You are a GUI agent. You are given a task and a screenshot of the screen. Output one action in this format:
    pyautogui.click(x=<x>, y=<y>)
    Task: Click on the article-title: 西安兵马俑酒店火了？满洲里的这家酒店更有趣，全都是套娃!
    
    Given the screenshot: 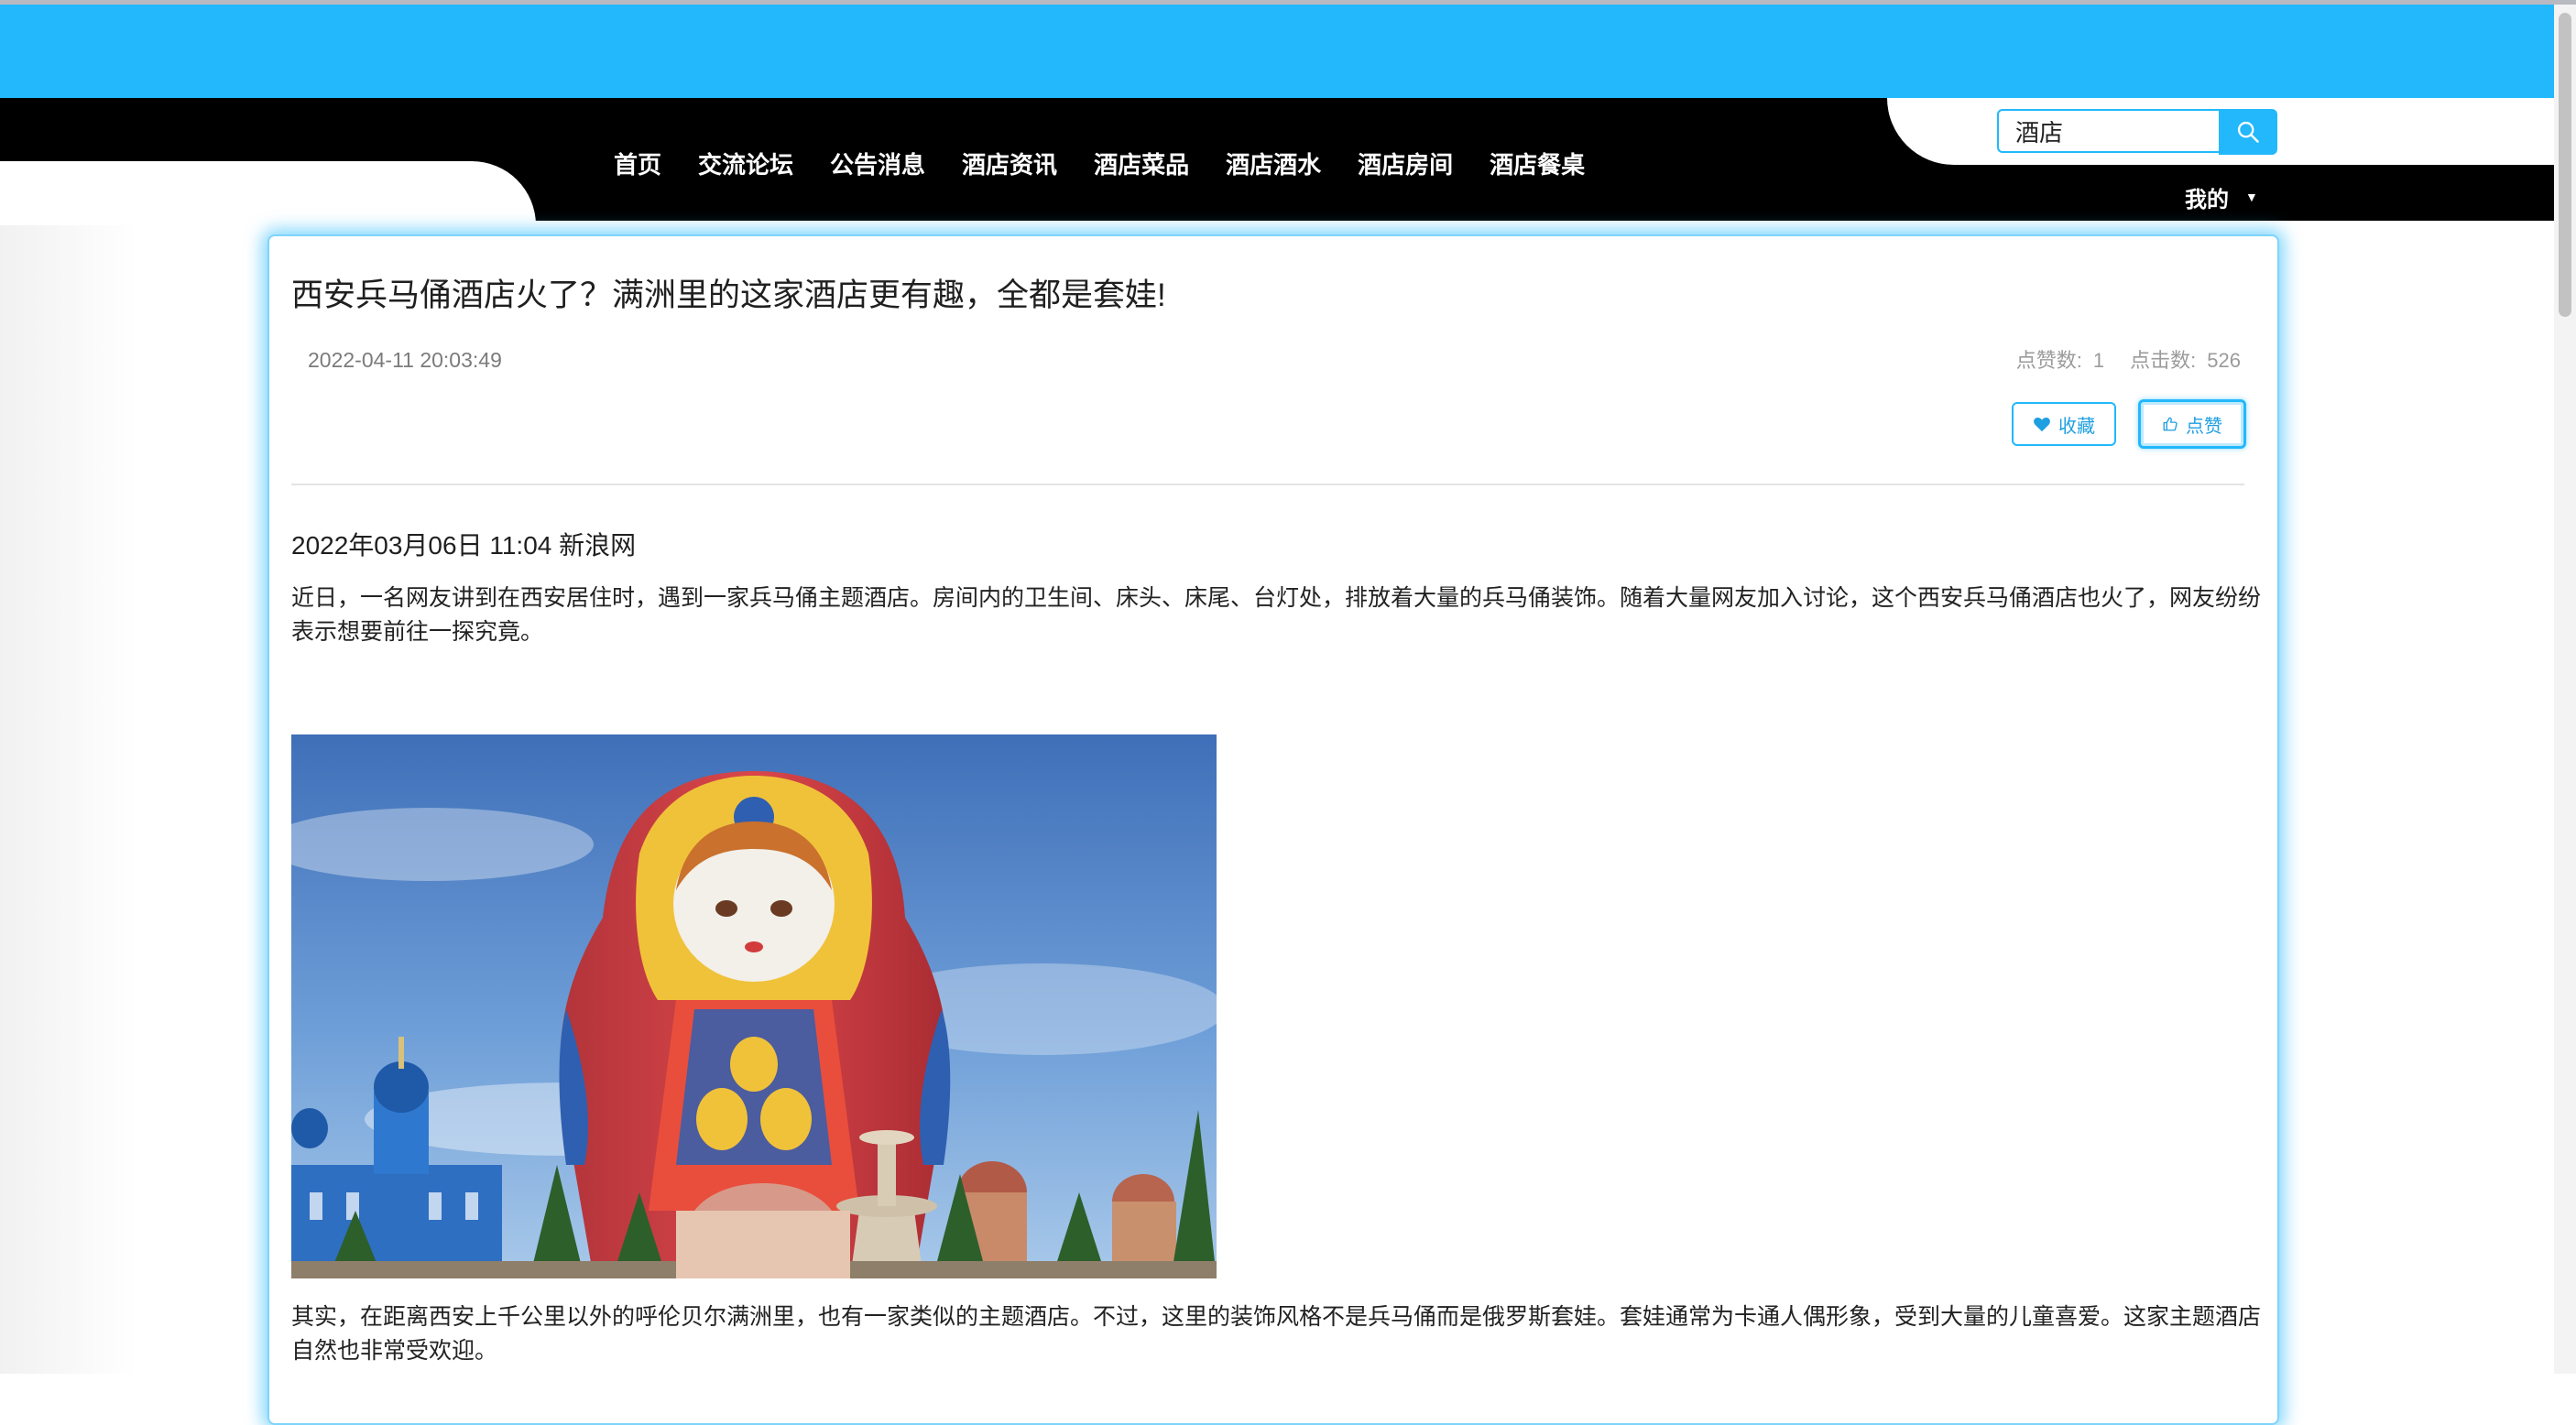 What is the action you would take?
    pyautogui.click(x=729, y=295)
    